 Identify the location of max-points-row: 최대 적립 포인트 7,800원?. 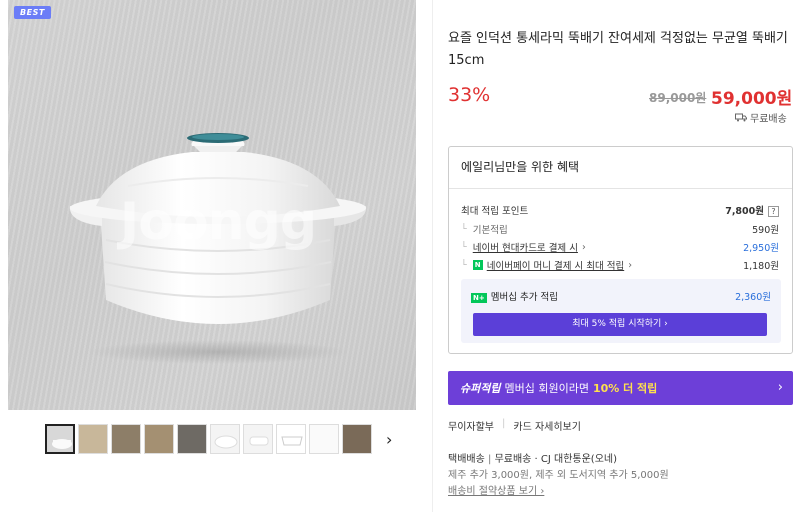
(620, 210).